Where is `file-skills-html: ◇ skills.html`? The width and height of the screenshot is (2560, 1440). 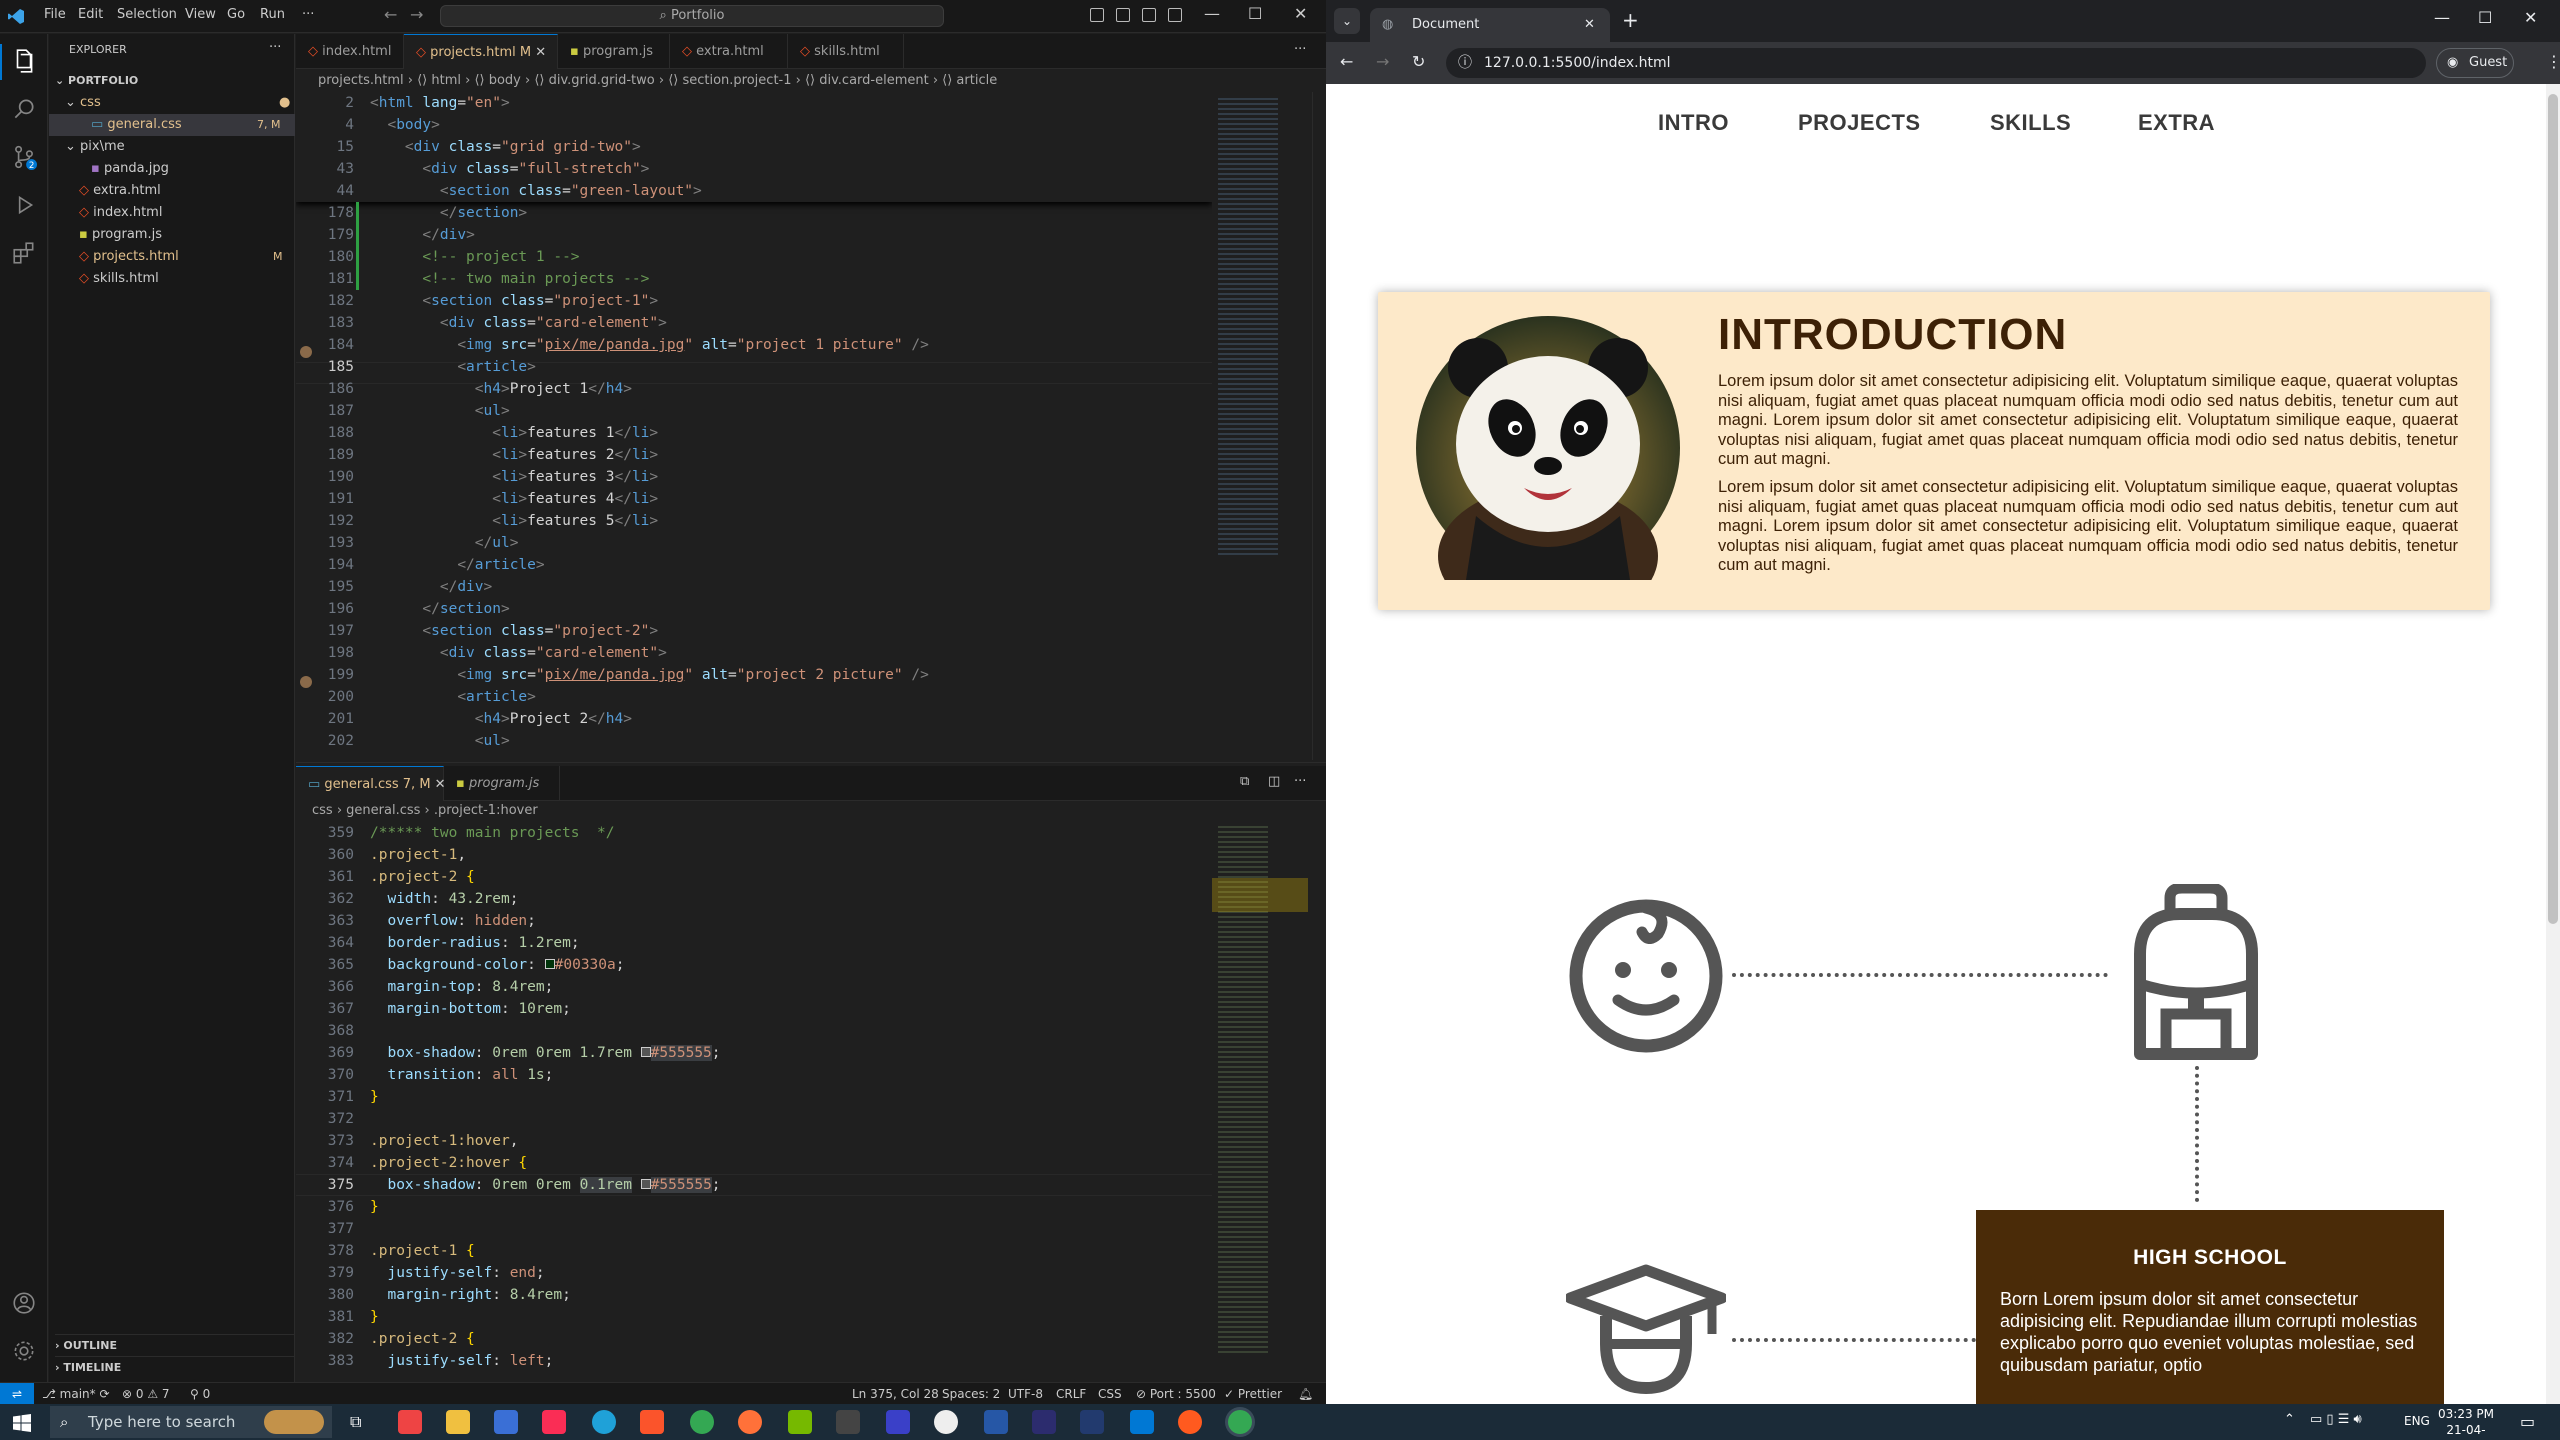
file-skills-html: ◇ skills.html is located at coordinates (119, 279).